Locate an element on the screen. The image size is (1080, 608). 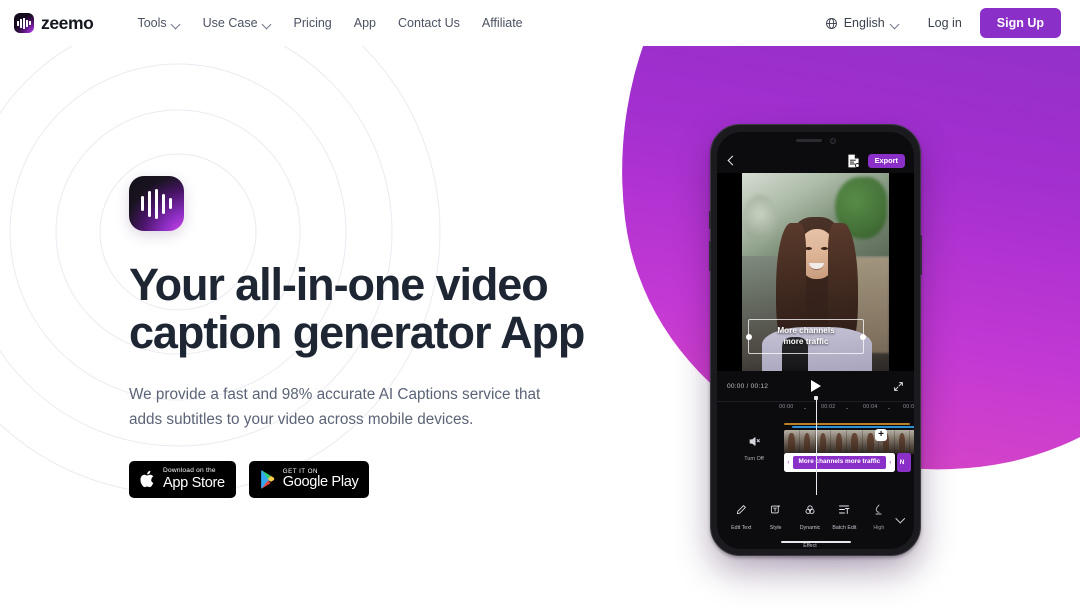
apple-logo-icon is located at coordinates (147, 479).